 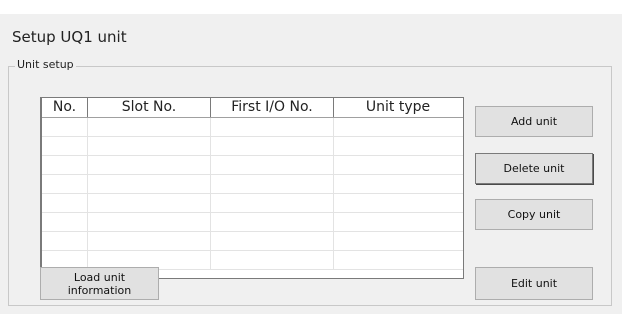 What do you see at coordinates (534, 214) in the screenshot?
I see `copy-unit-button: Copy unit` at bounding box center [534, 214].